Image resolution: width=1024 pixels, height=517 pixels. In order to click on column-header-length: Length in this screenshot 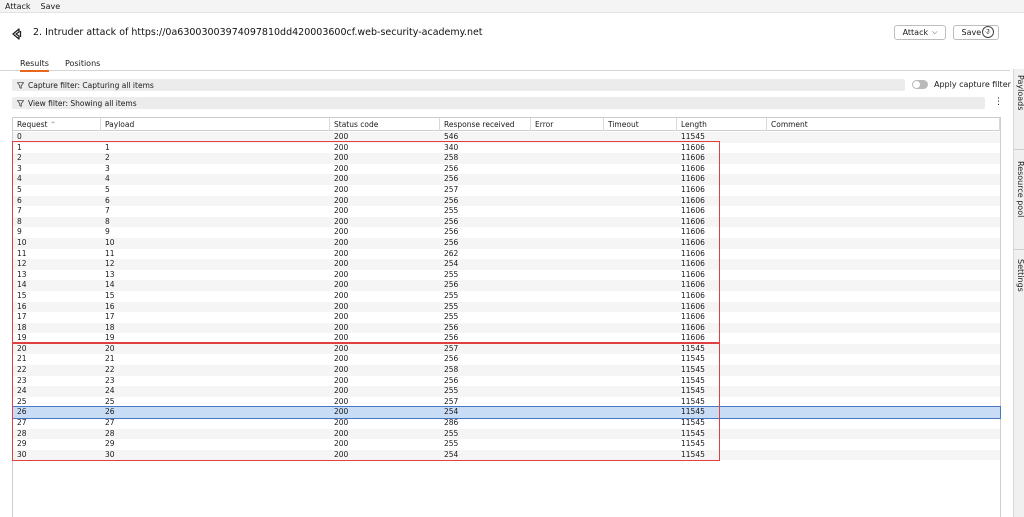, I will do `click(722, 124)`.